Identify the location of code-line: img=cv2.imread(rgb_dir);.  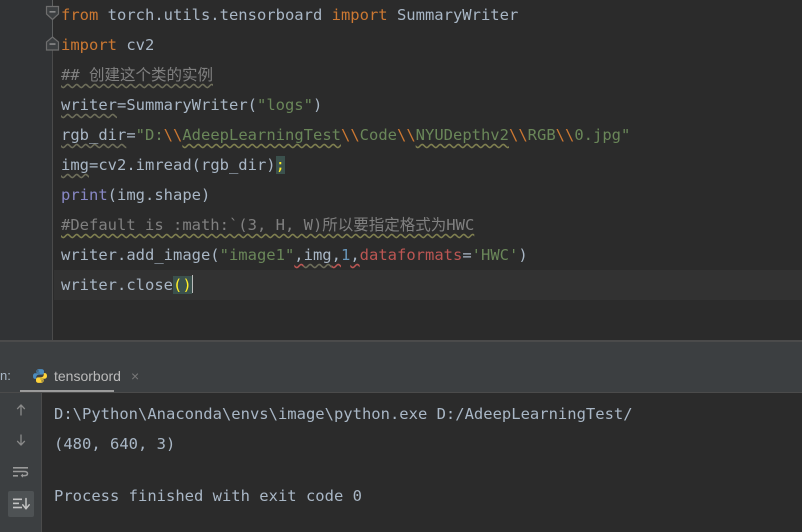
(428, 165).